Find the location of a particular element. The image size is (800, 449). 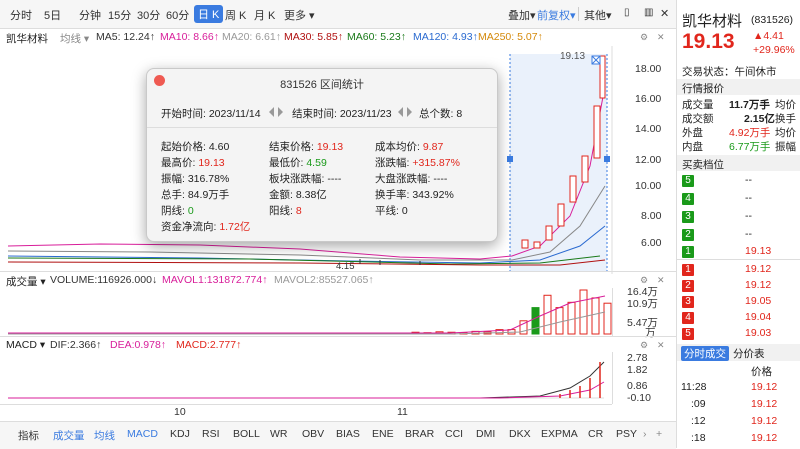

tab-dmi: DMI is located at coordinates (485, 434).